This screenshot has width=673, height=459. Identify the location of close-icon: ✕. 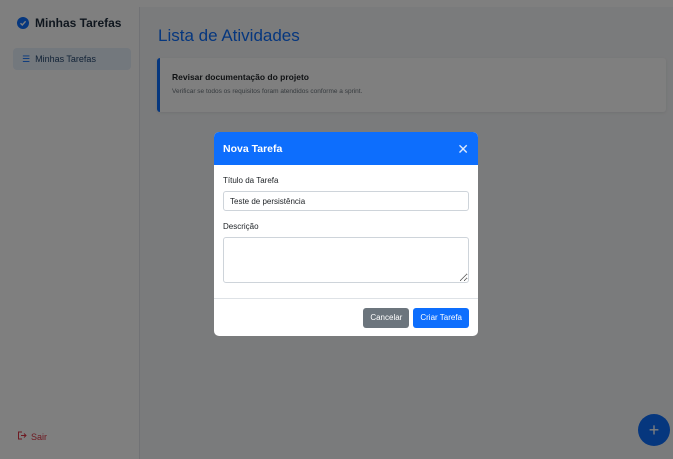
(463, 148).